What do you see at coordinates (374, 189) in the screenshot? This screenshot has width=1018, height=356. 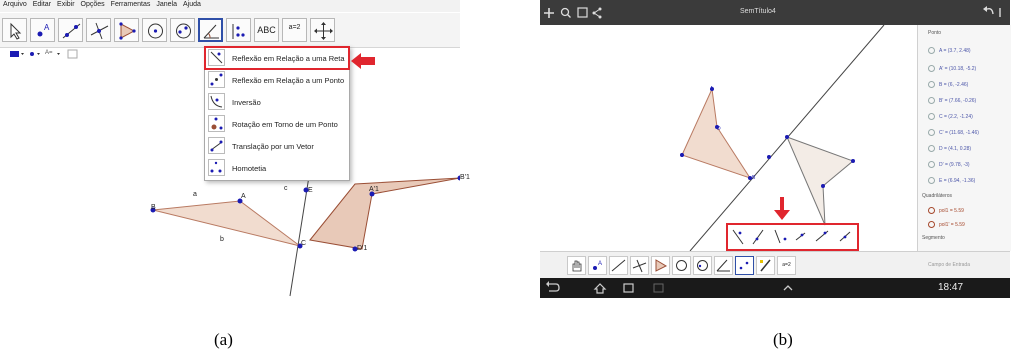 I see `label-A1: A'1` at bounding box center [374, 189].